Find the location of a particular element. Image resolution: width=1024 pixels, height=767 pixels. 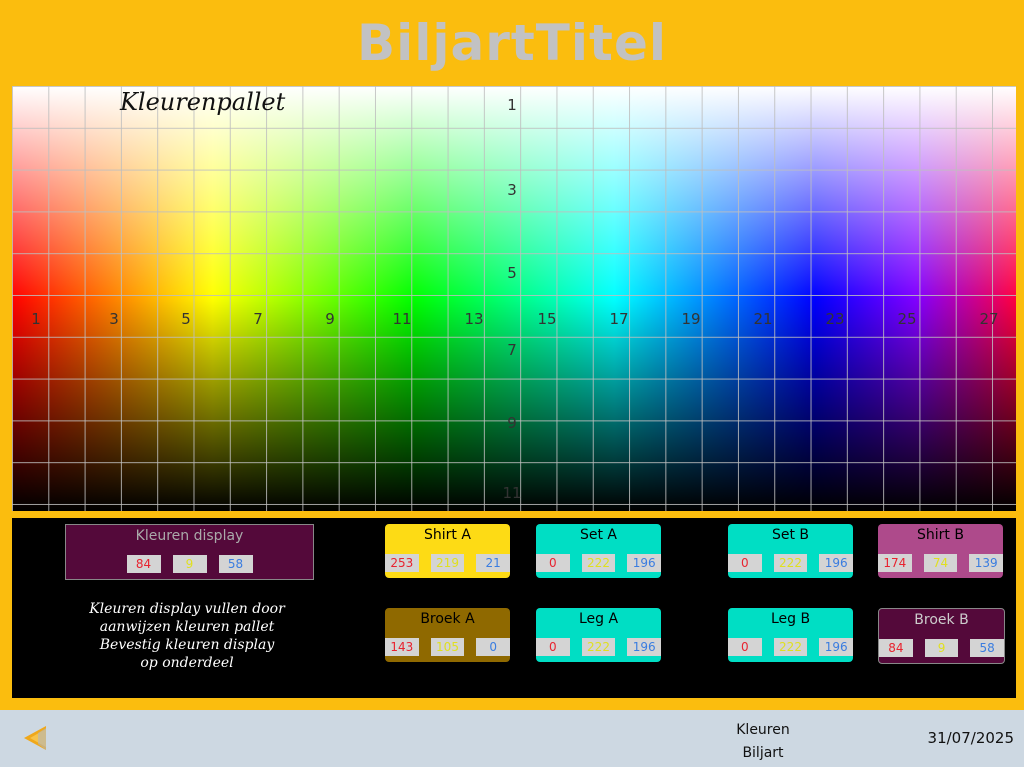

shirt-a-blue: 21 is located at coordinates (493, 563).